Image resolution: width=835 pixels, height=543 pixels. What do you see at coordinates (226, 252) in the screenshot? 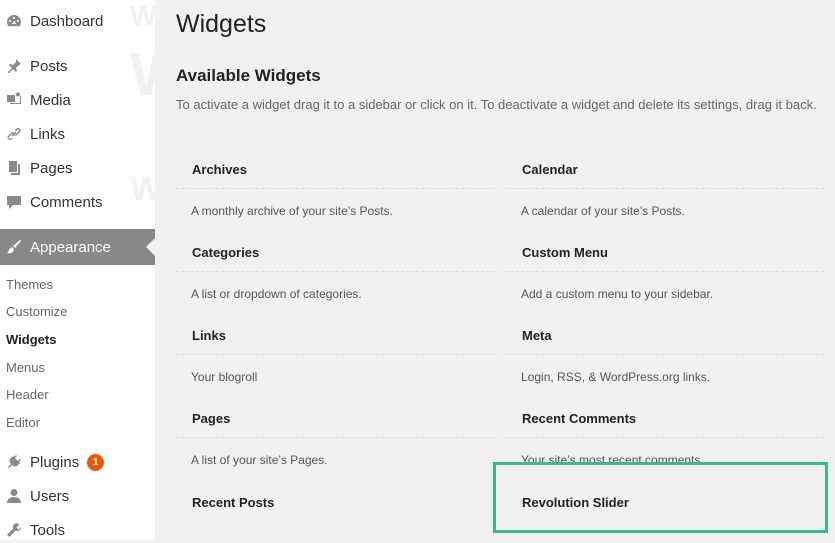
I see `widget-title: Categories` at bounding box center [226, 252].